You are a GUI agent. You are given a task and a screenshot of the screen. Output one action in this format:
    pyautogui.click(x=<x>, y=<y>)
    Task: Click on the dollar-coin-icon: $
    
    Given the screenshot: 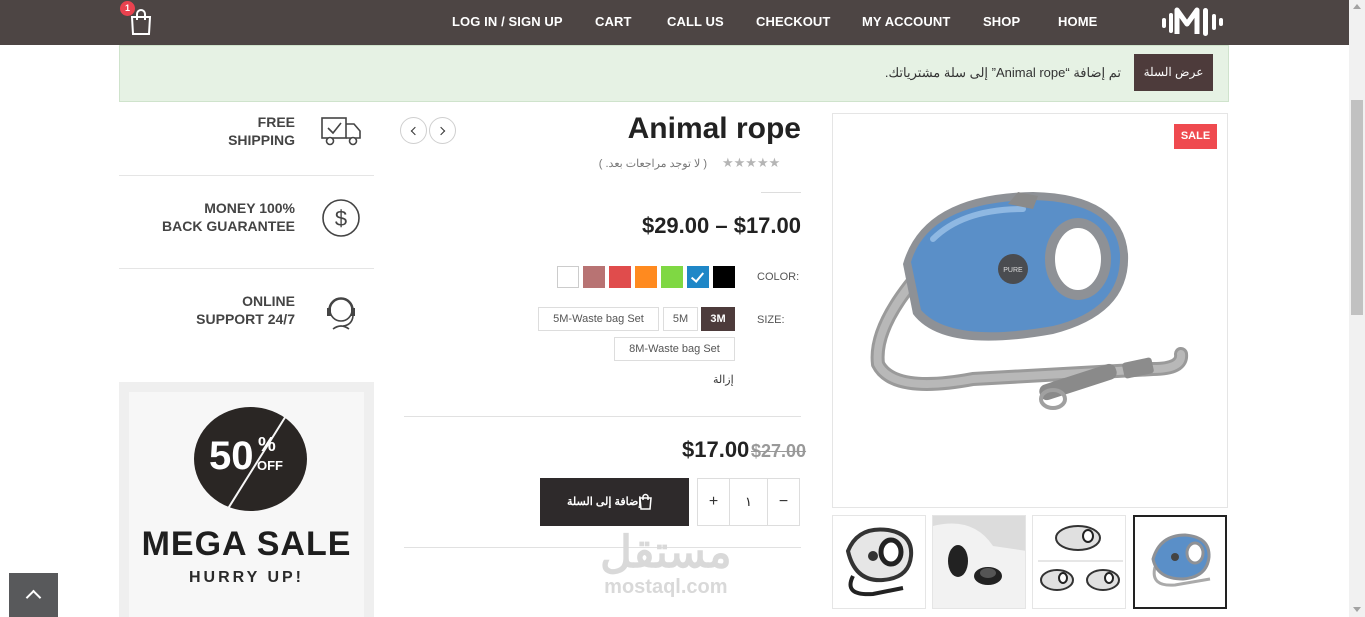 What is the action you would take?
    pyautogui.click(x=341, y=218)
    